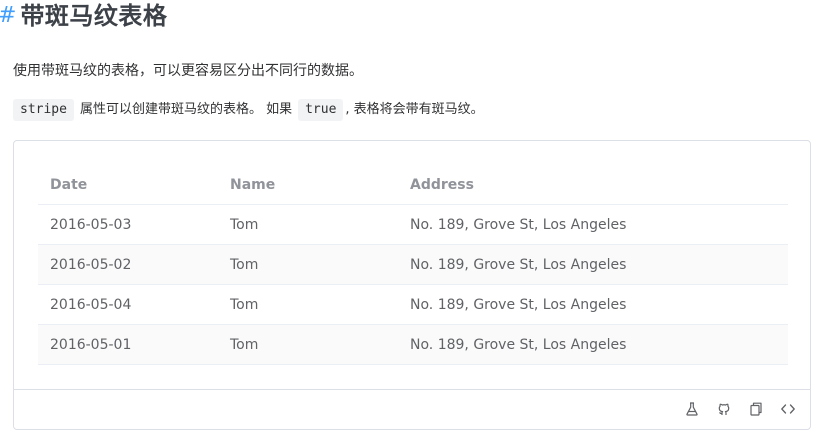  What do you see at coordinates (692, 409) in the screenshot?
I see `playground-flask-icon` at bounding box center [692, 409].